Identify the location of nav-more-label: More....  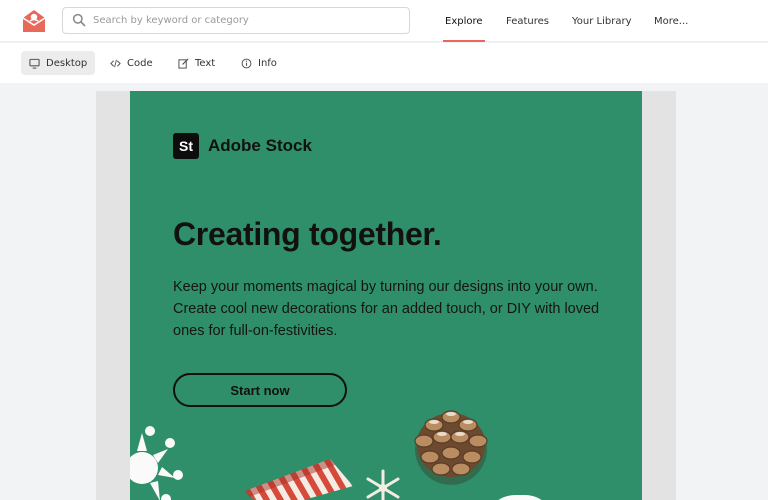
(671, 21).